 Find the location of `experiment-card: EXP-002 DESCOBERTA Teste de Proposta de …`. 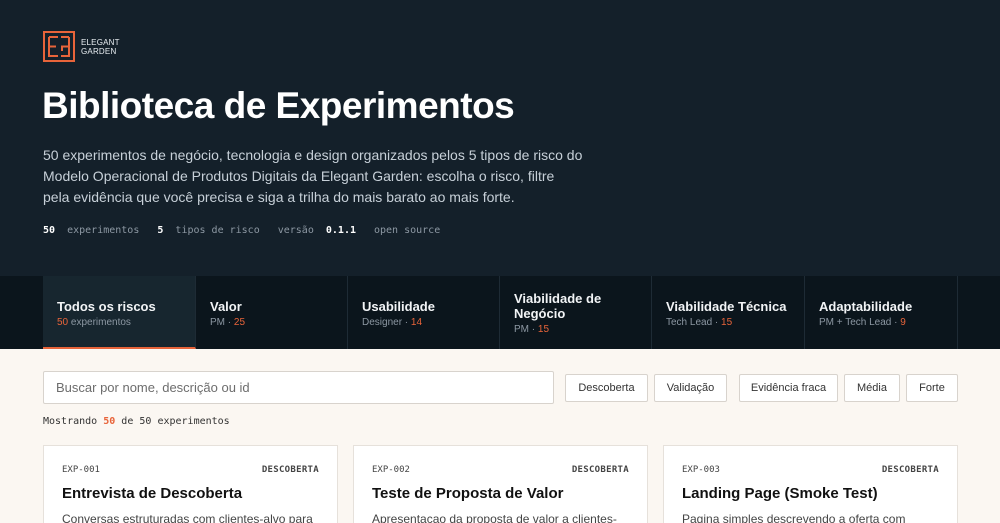

experiment-card: EXP-002 DESCOBERTA Teste de Proposta de … is located at coordinates (500, 484).